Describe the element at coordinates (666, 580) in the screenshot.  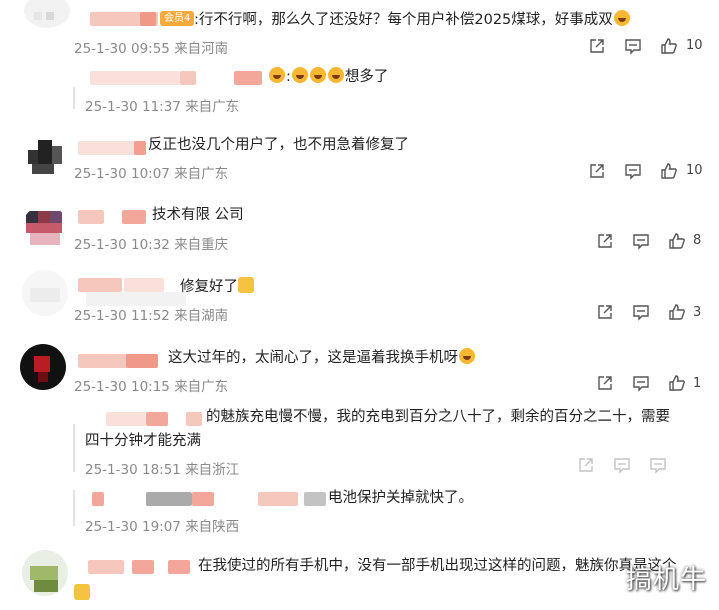
I see `watermark: 搞机牛` at that location.